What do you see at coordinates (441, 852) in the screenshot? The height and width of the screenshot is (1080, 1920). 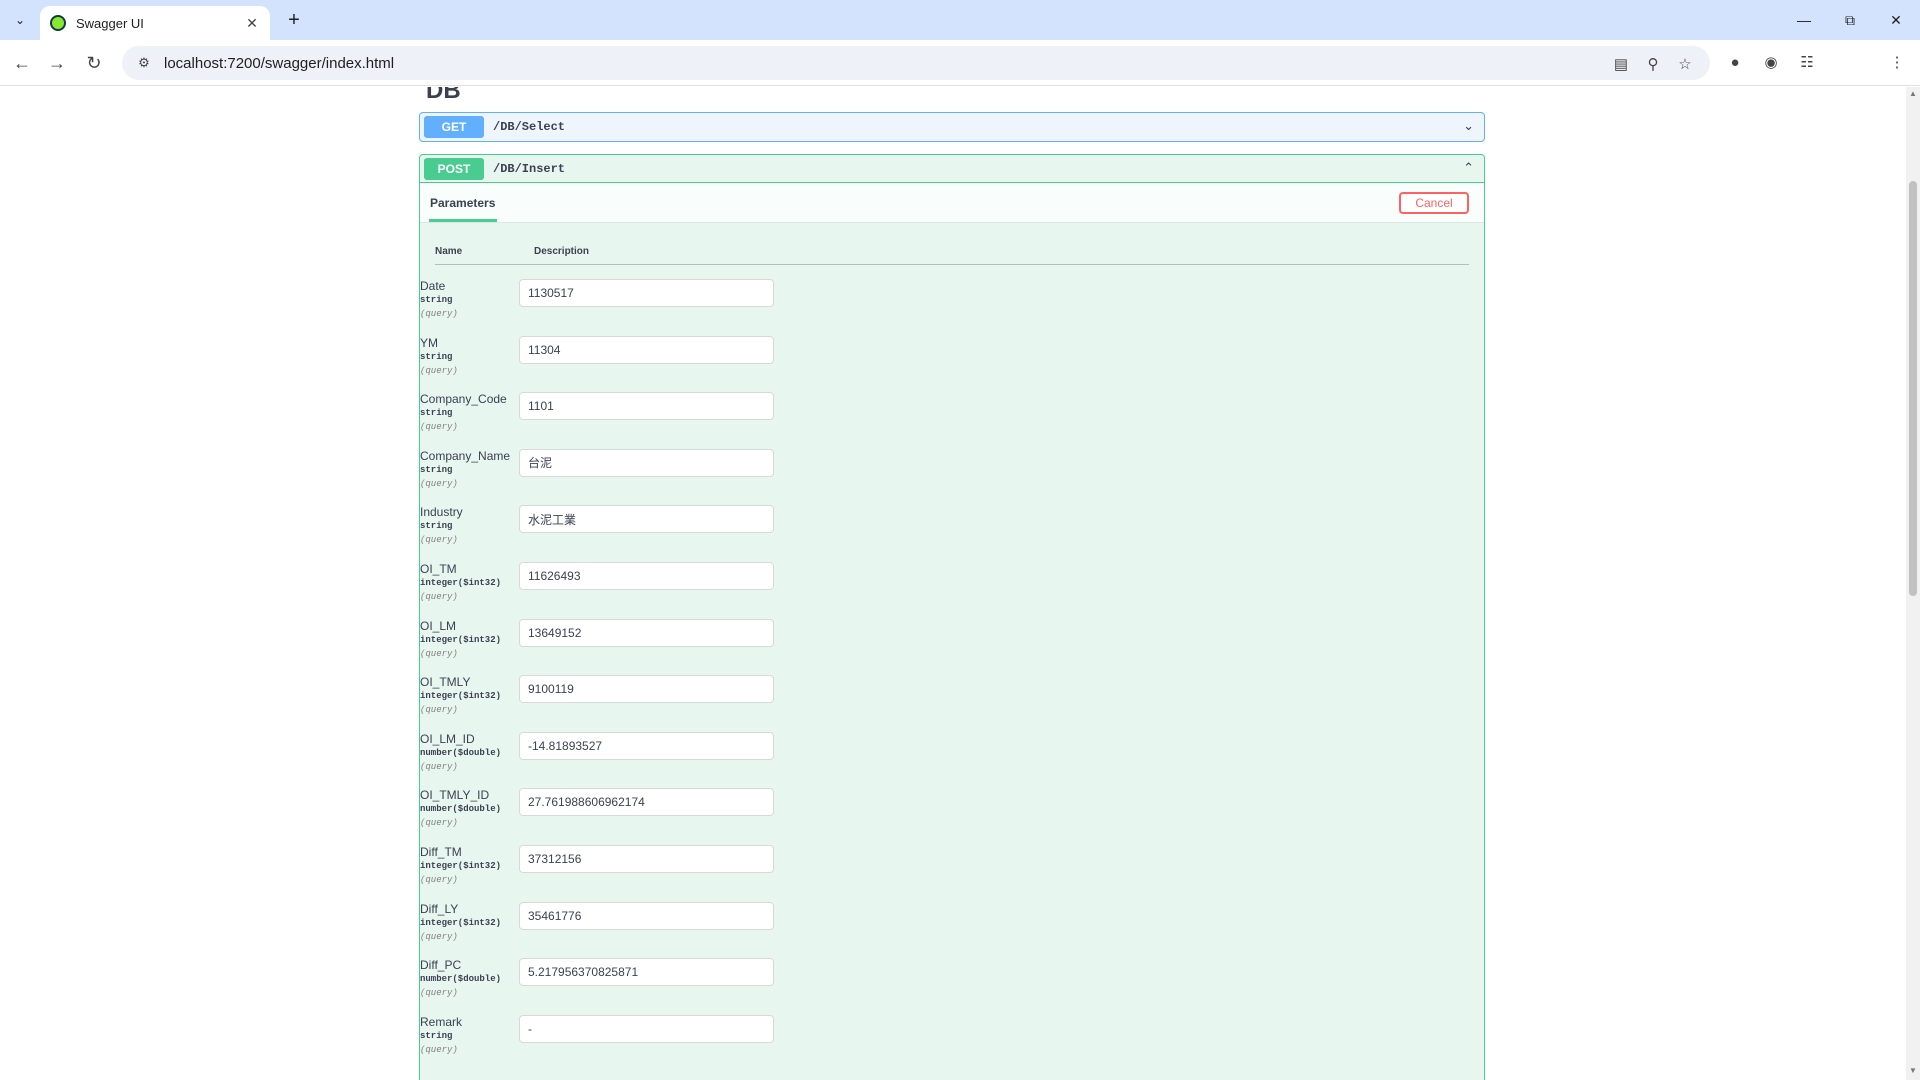 I see `parameter-name: Diff_TM` at bounding box center [441, 852].